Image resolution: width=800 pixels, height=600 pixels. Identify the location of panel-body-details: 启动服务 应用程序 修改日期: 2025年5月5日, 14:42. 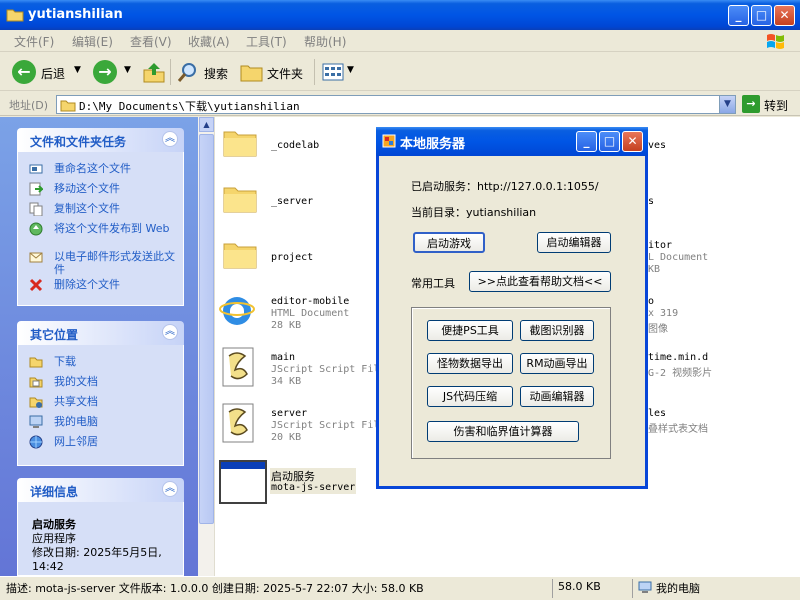
(100, 539).